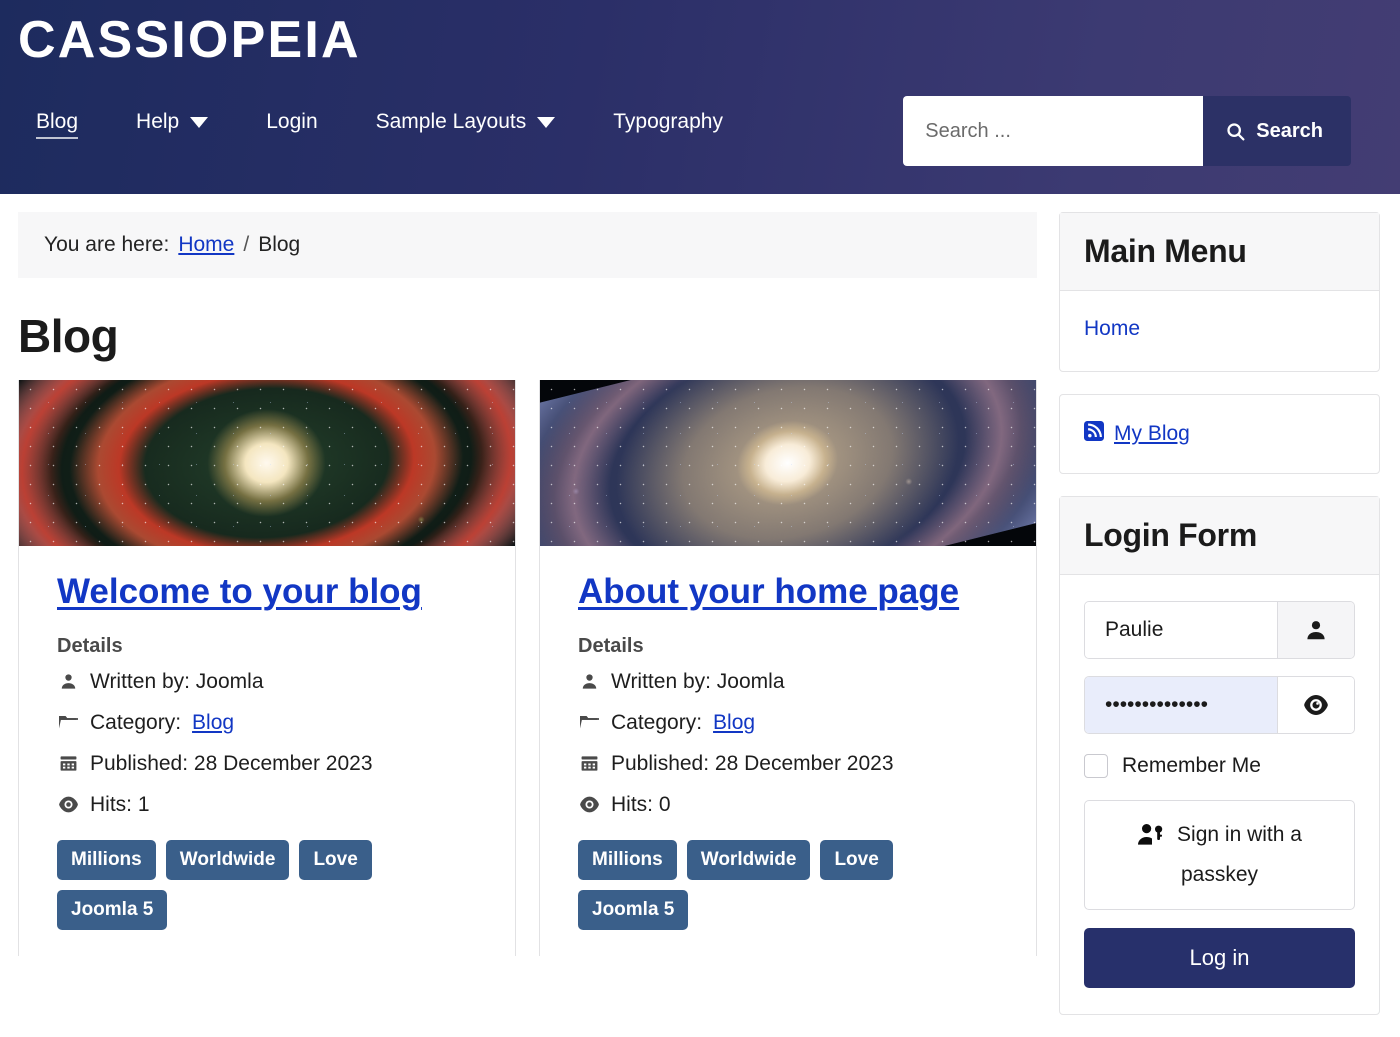 The width and height of the screenshot is (1400, 1037). I want to click on module-feed: My Blog, so click(1219, 434).